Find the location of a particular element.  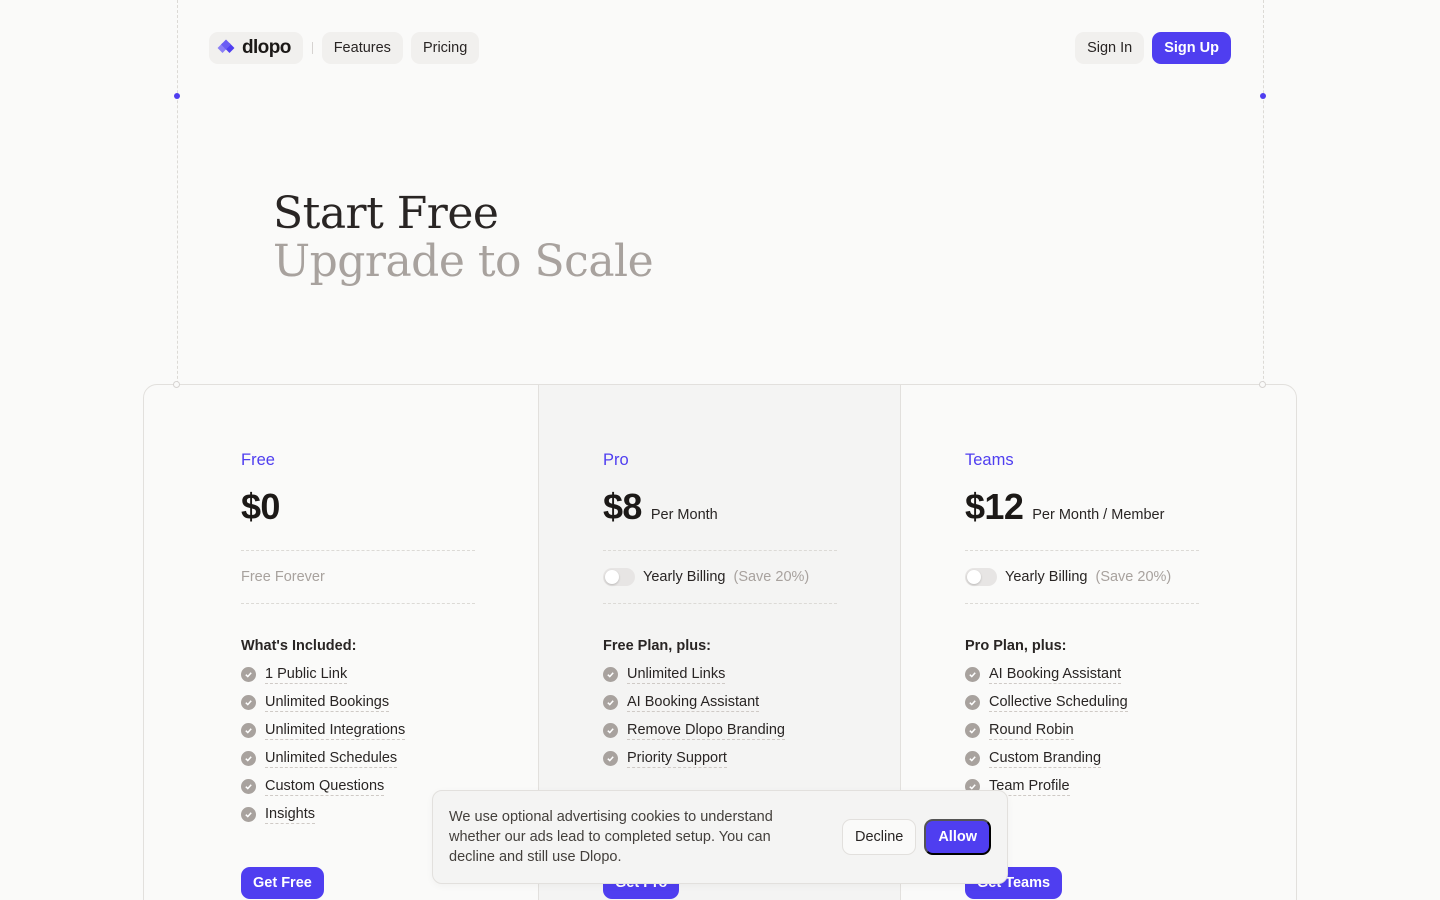

hero-subtitle: Upgrade to Scale is located at coordinates (463, 261).